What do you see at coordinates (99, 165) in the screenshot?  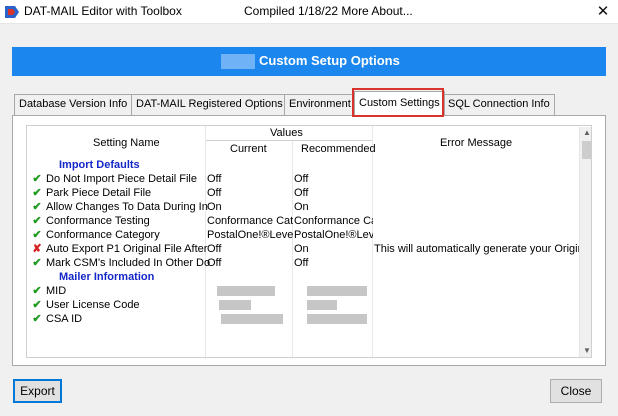 I see `section-title: Import Defaults` at bounding box center [99, 165].